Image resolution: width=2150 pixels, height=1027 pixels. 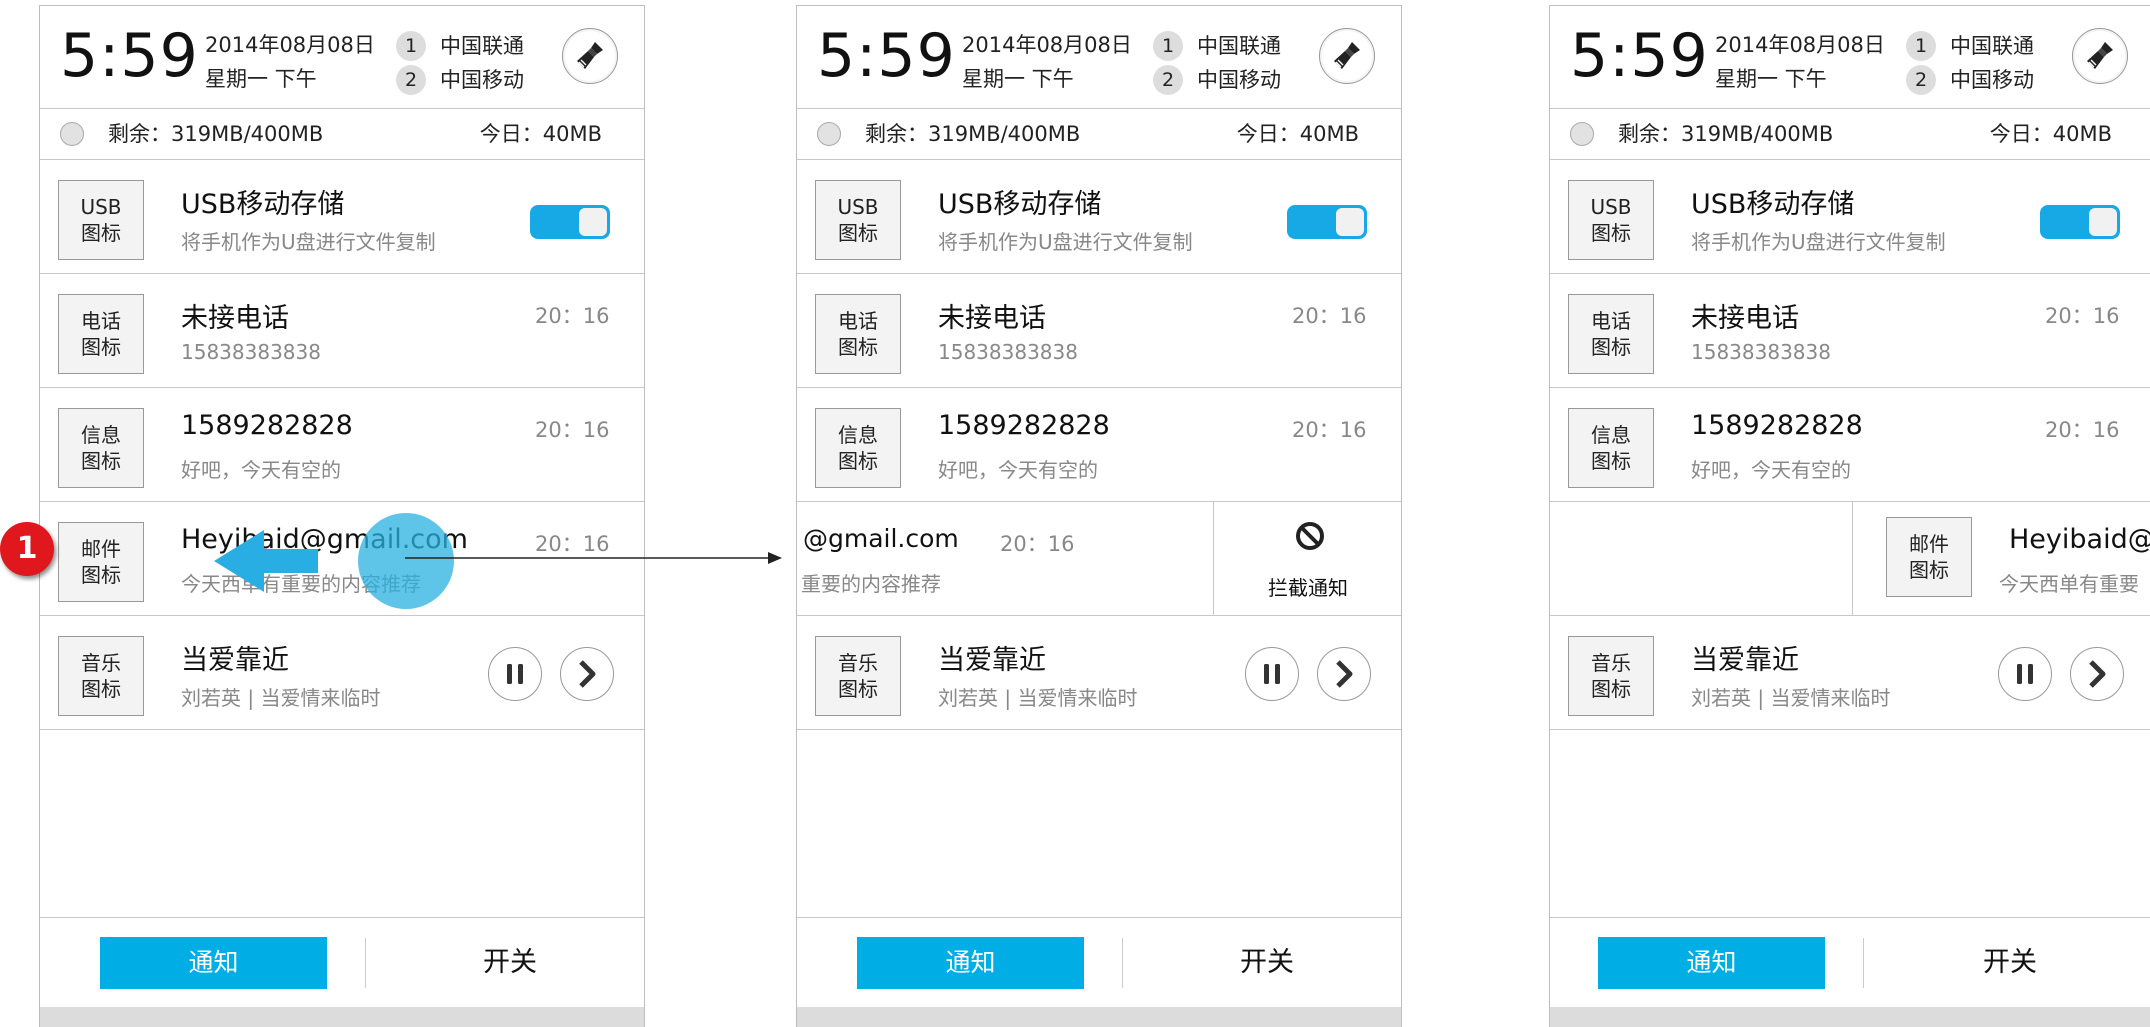 I want to click on mail-item-slid: 邮件 图标 Heyibaid@ 今天西单有重要, so click(x=1850, y=559).